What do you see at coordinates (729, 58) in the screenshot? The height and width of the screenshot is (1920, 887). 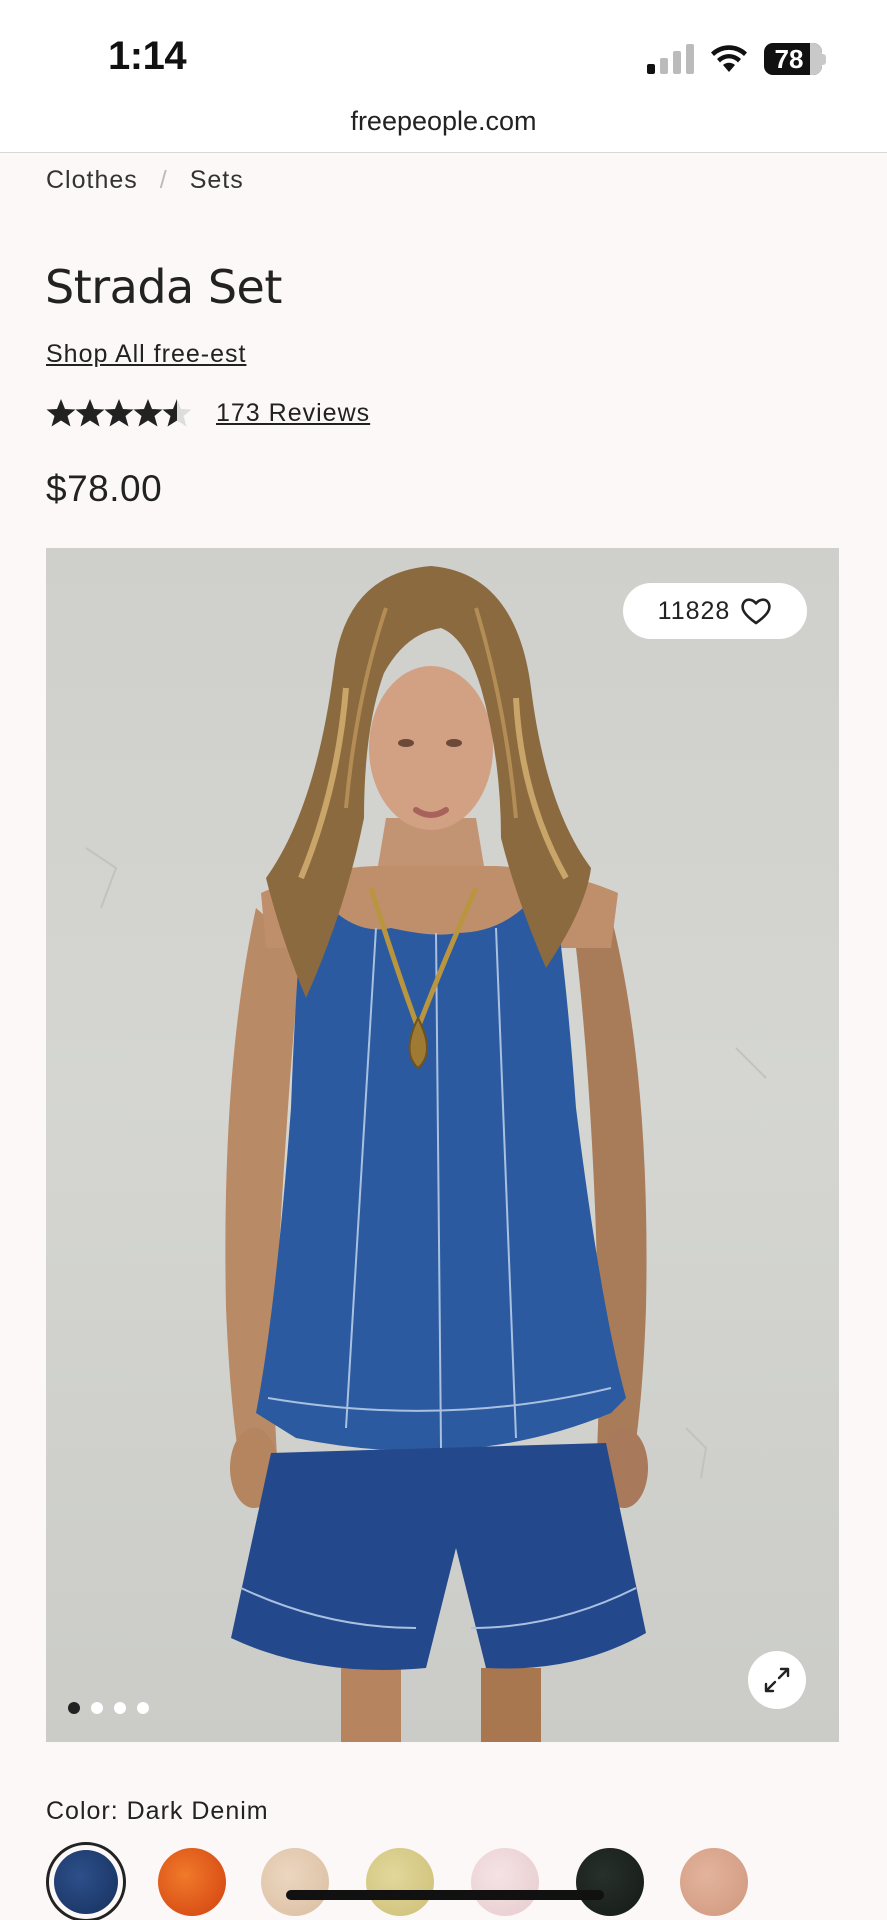 I see `wifi-icon` at bounding box center [729, 58].